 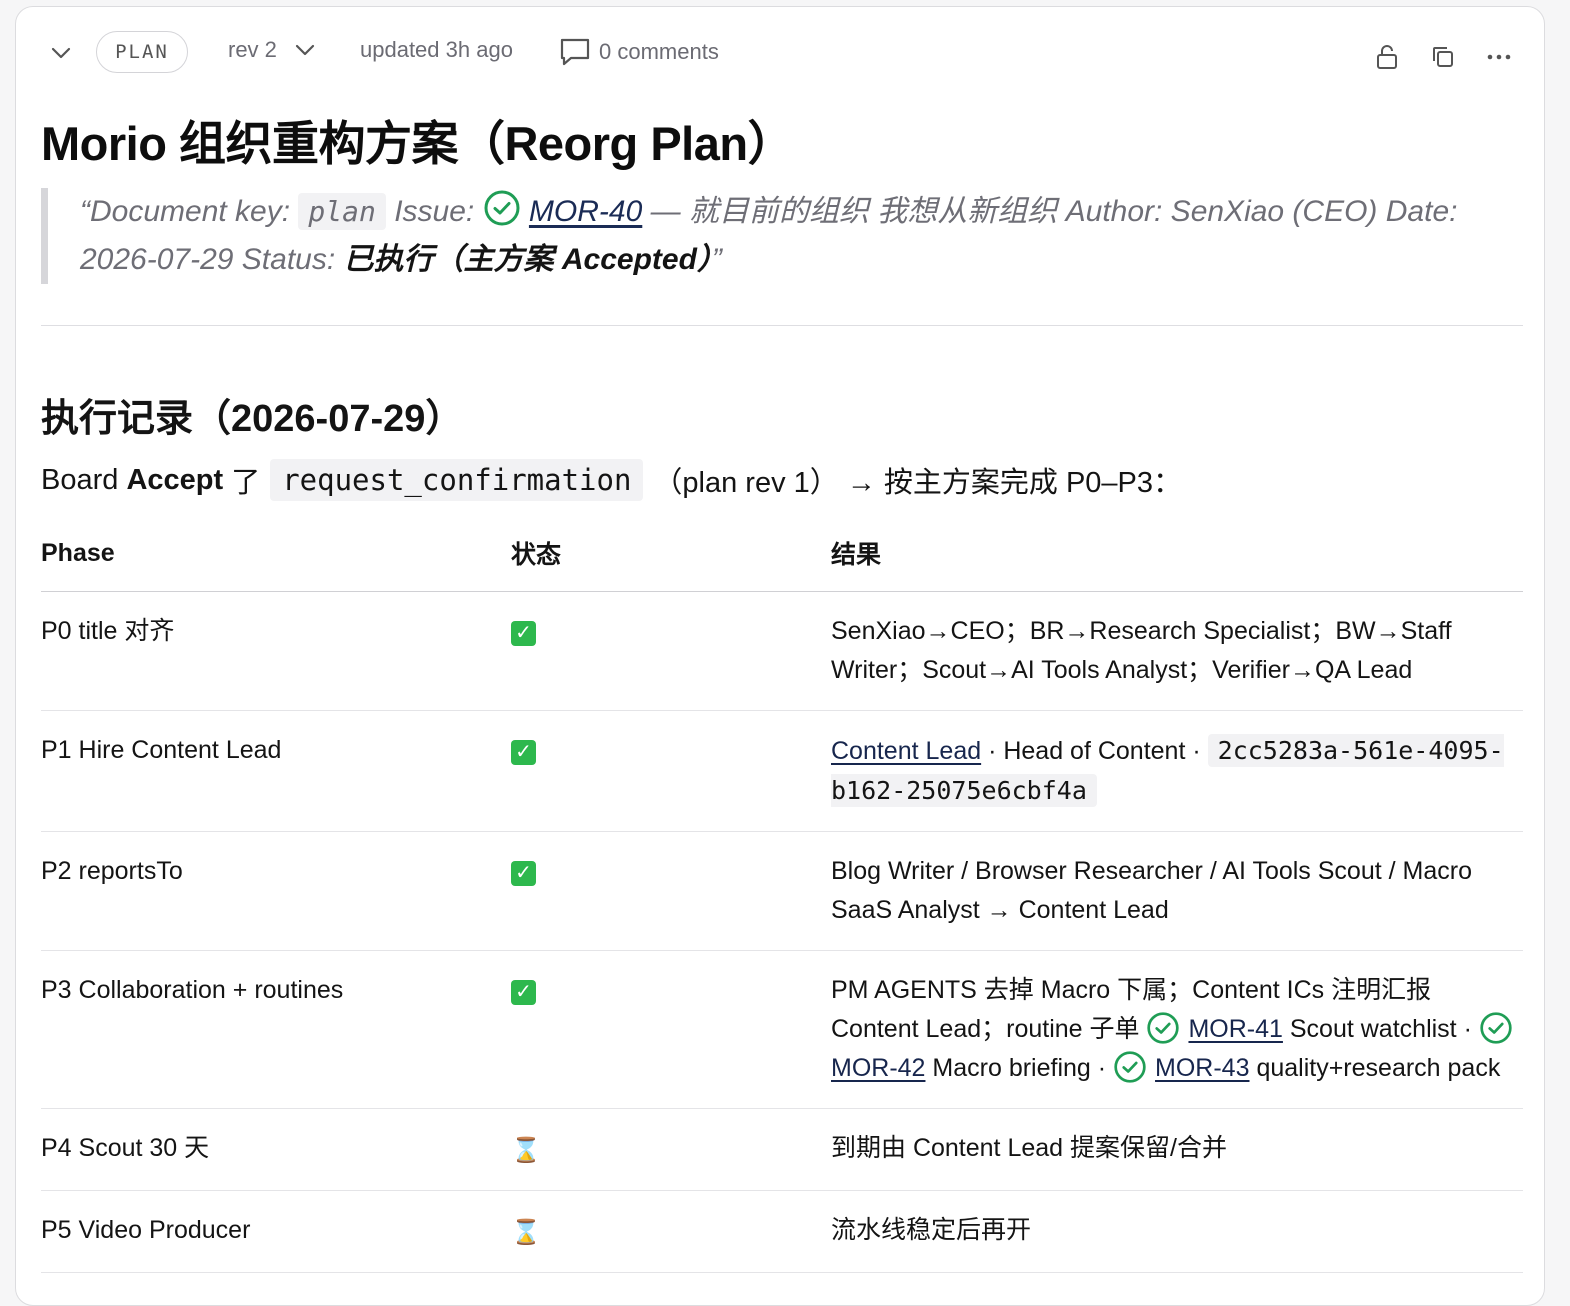 I want to click on revision-label: rev 2, so click(x=252, y=49).